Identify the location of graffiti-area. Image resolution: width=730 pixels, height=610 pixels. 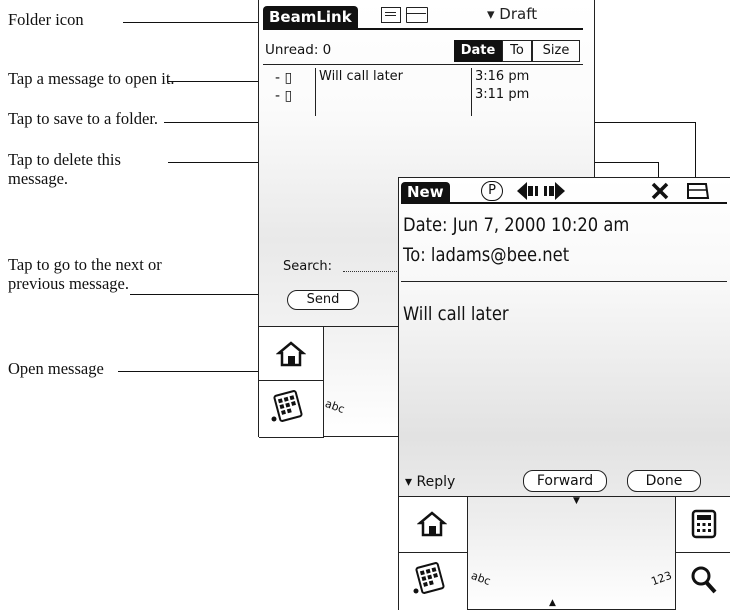
(571, 552).